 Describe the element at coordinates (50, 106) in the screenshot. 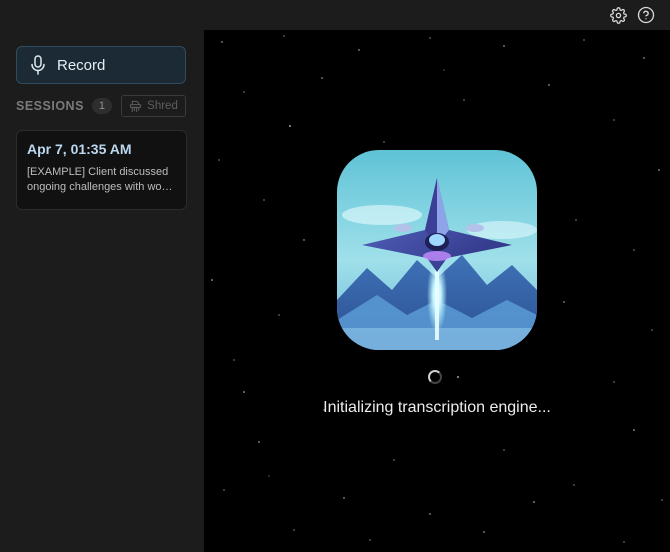

I see `sessions-label: SESSIONS` at that location.